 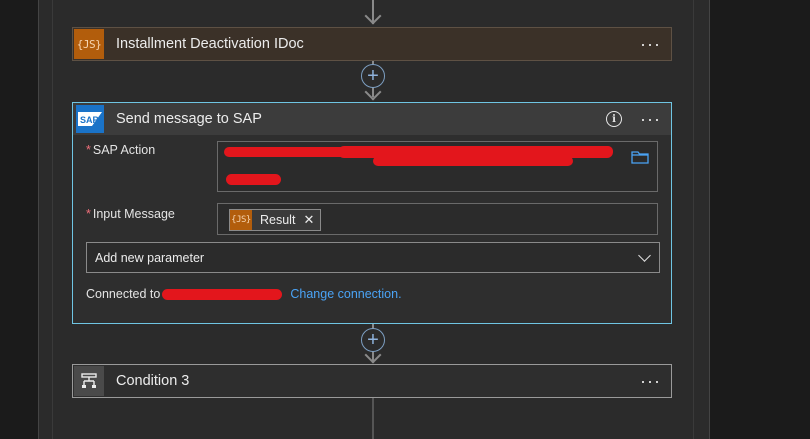 I want to click on info-icon: i, so click(x=614, y=119).